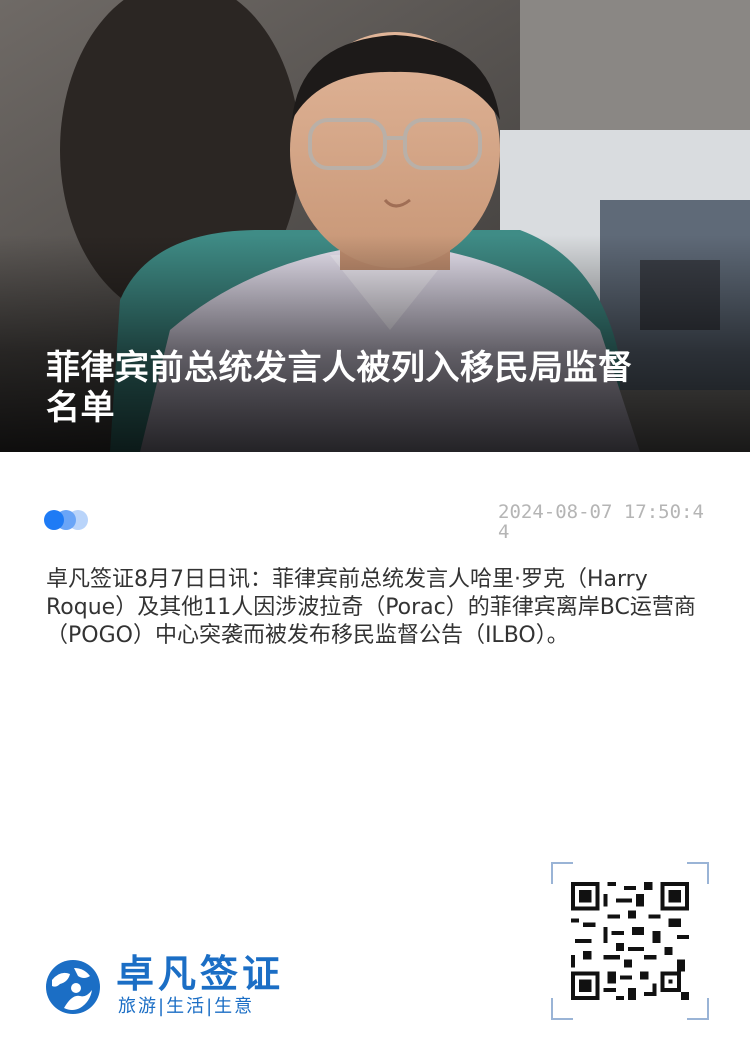  I want to click on publish-timestamp: 2024-08-07 17:50:44, so click(601, 522).